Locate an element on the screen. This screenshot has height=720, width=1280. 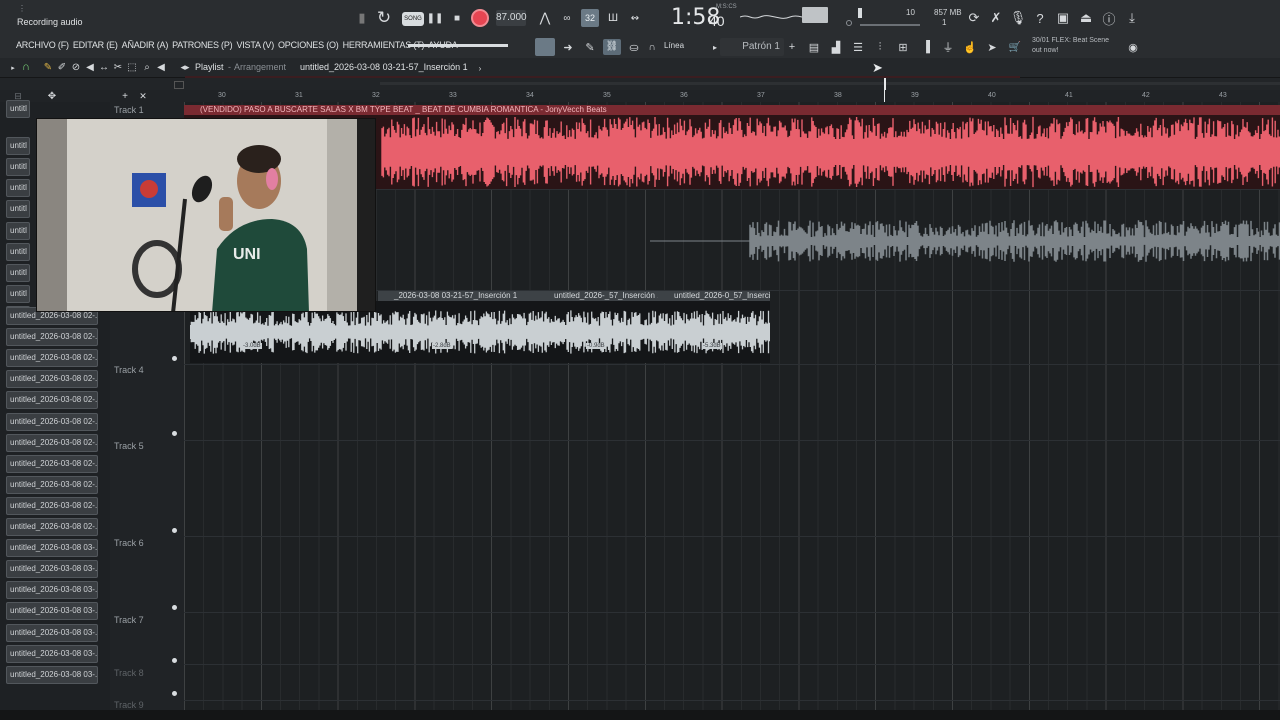
menu-add: AÑADIR (A) is located at coordinates (145, 45).